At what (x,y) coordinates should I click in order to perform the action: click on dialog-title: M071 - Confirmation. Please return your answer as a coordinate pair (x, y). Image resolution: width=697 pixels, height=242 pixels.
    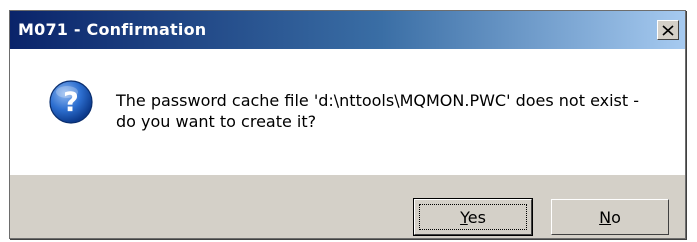
    Looking at the image, I should click on (112, 29).